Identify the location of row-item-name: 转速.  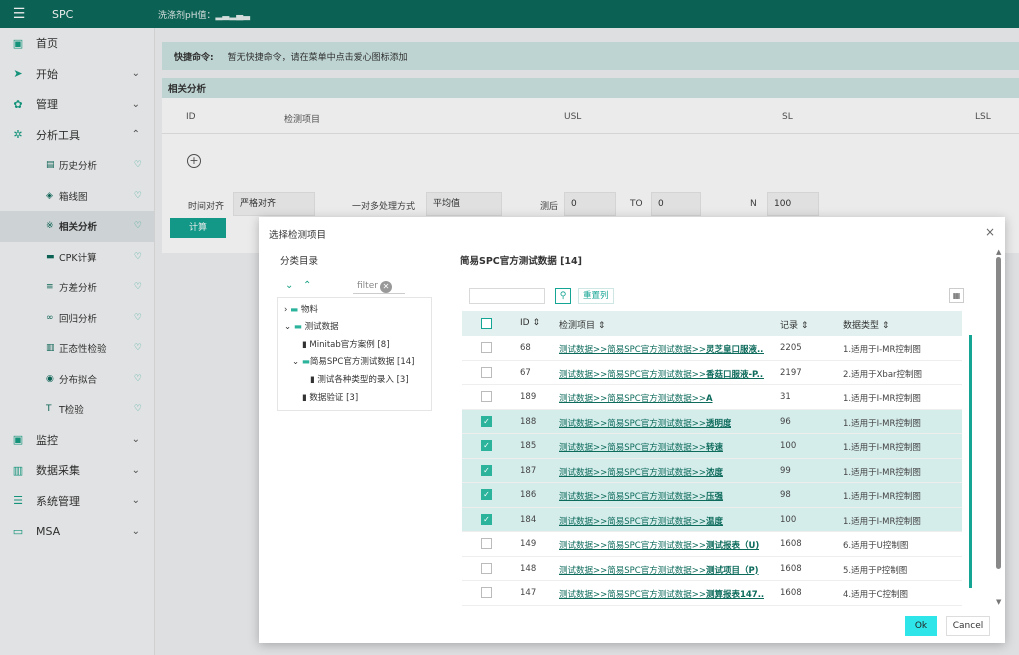
(714, 448).